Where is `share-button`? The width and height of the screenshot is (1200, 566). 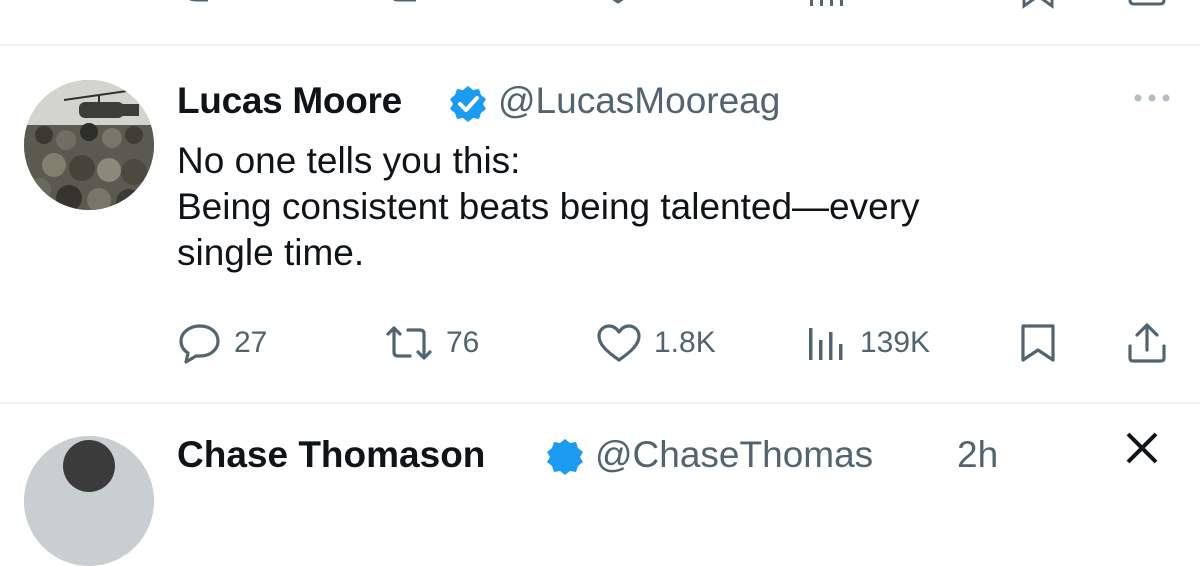
share-button is located at coordinates (1147, 343).